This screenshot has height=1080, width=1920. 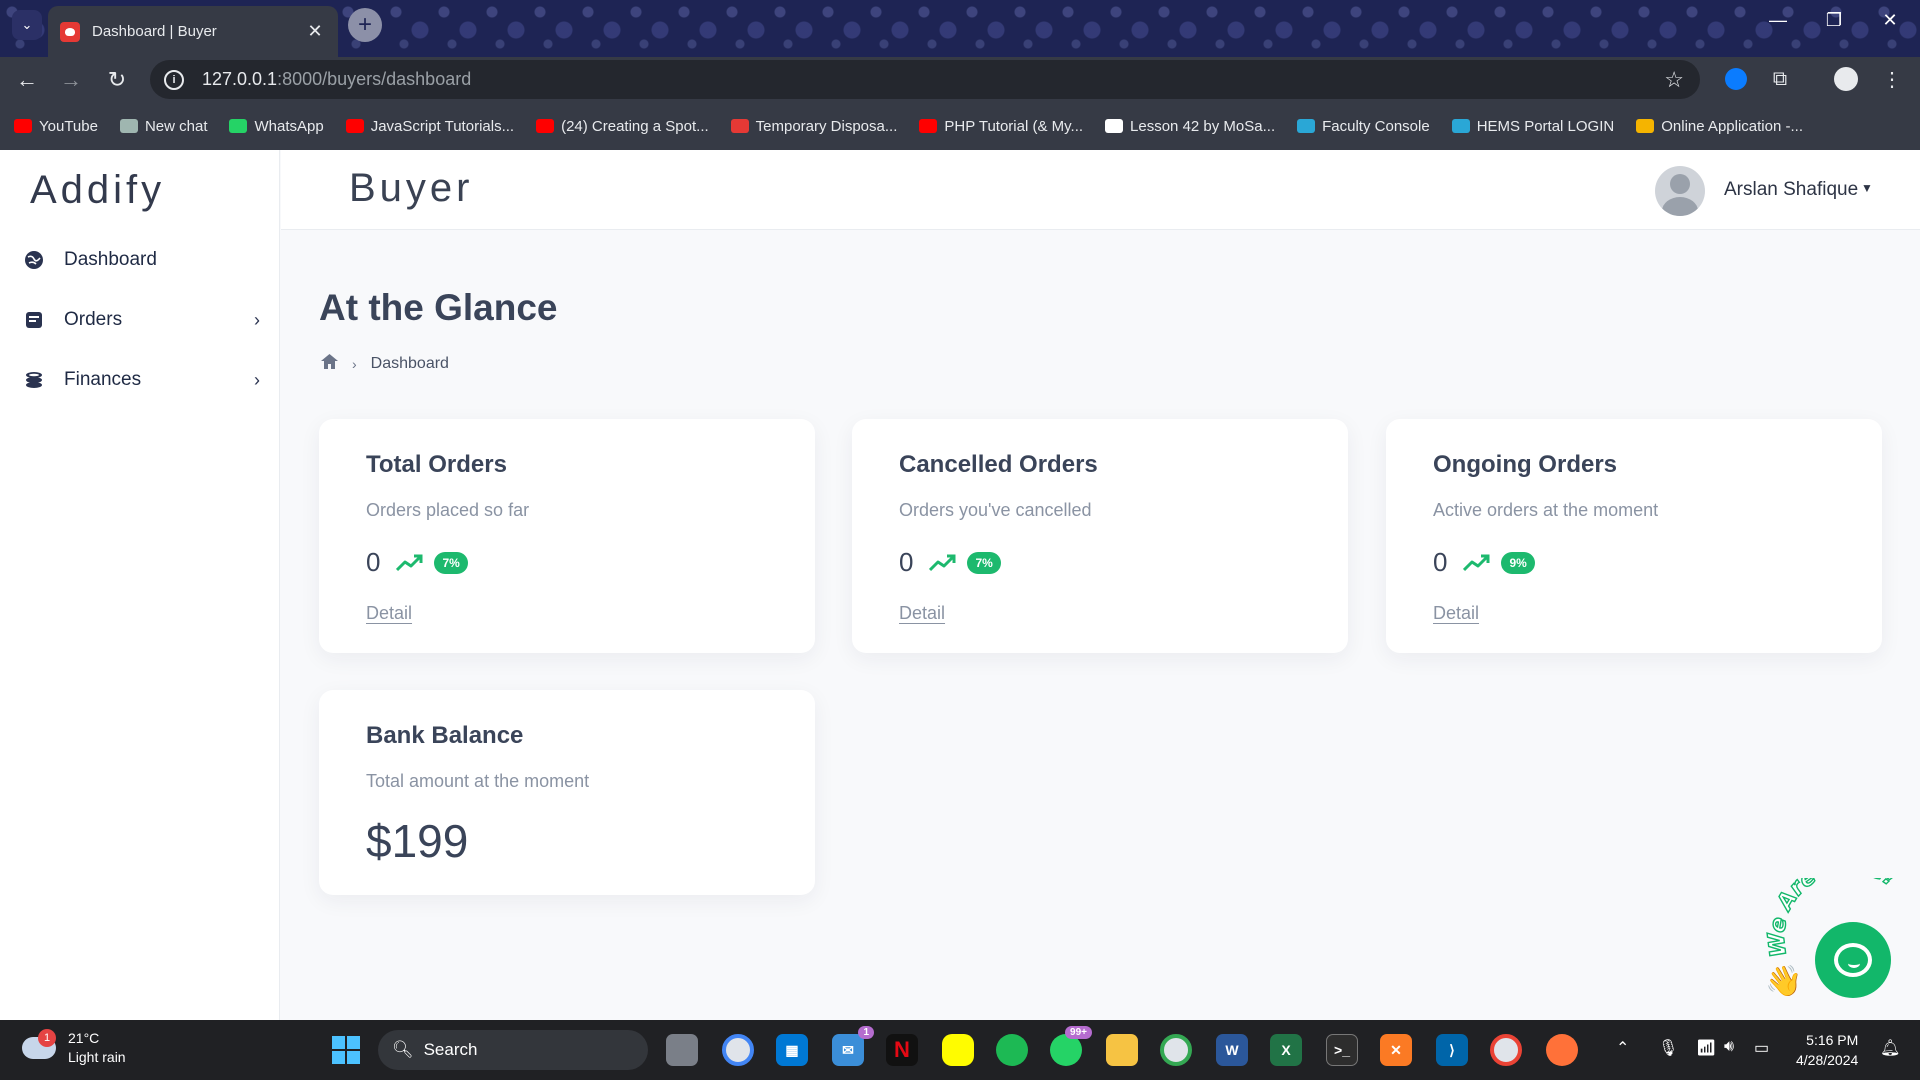 What do you see at coordinates (1286, 1050) in the screenshot?
I see `excel-icon: X` at bounding box center [1286, 1050].